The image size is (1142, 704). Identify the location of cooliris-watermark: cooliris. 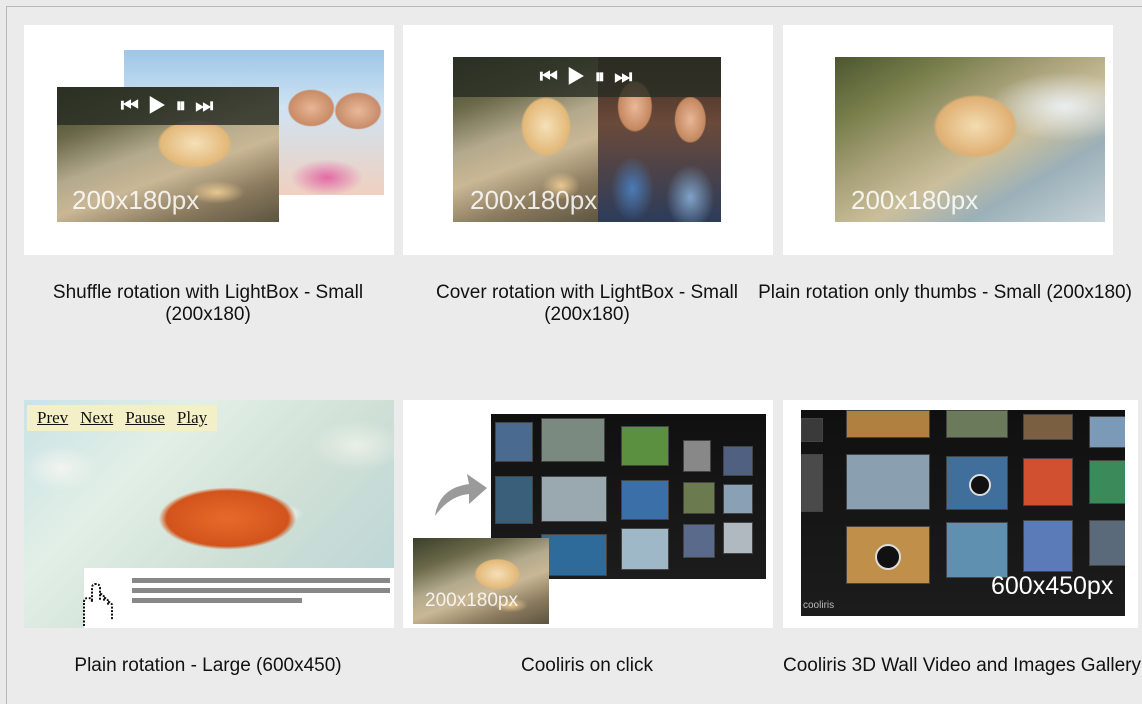
(819, 605).